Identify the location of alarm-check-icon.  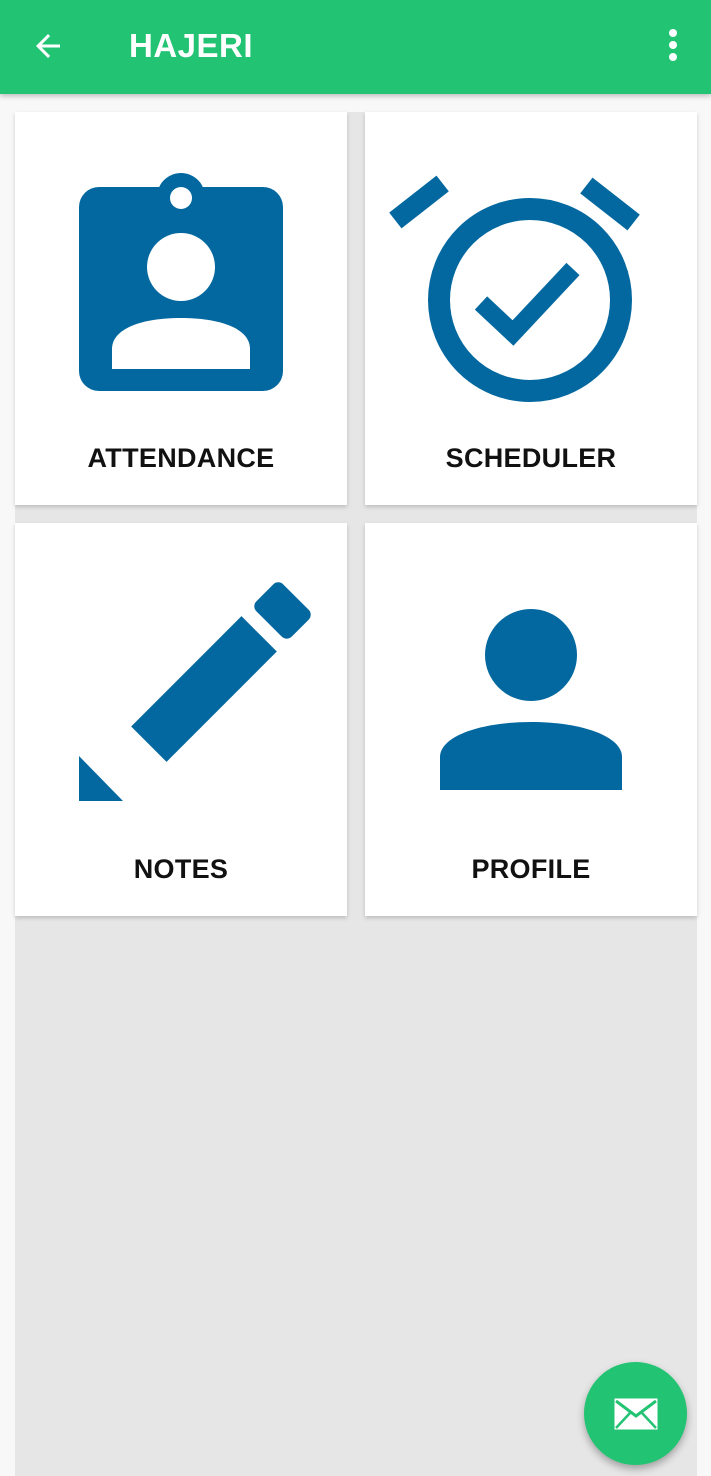
(514, 288).